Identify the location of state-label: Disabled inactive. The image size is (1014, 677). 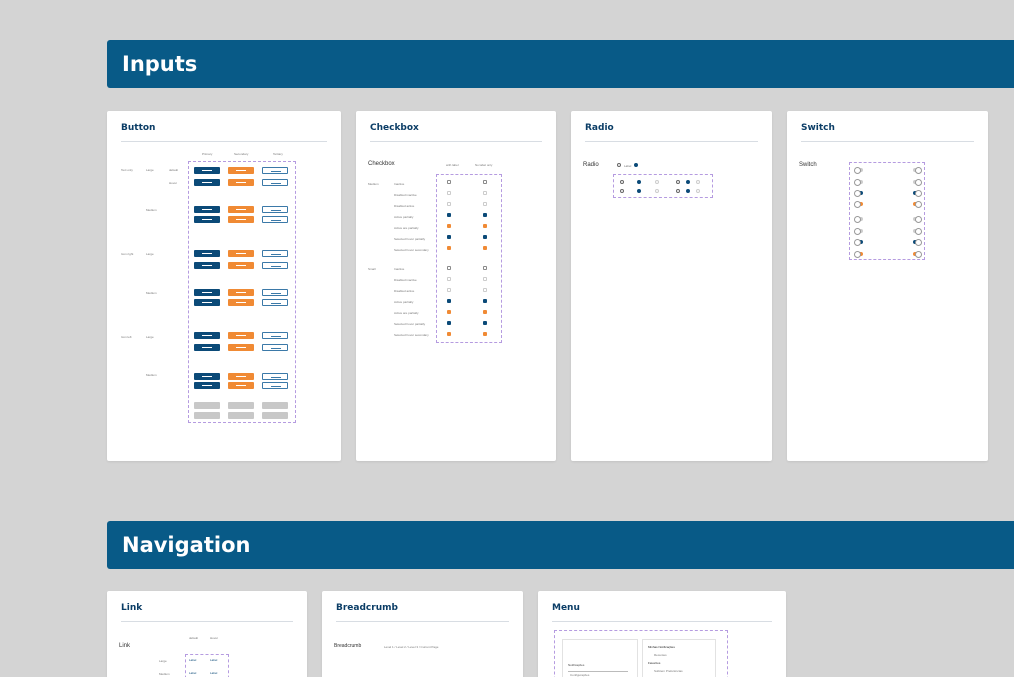
(405, 195).